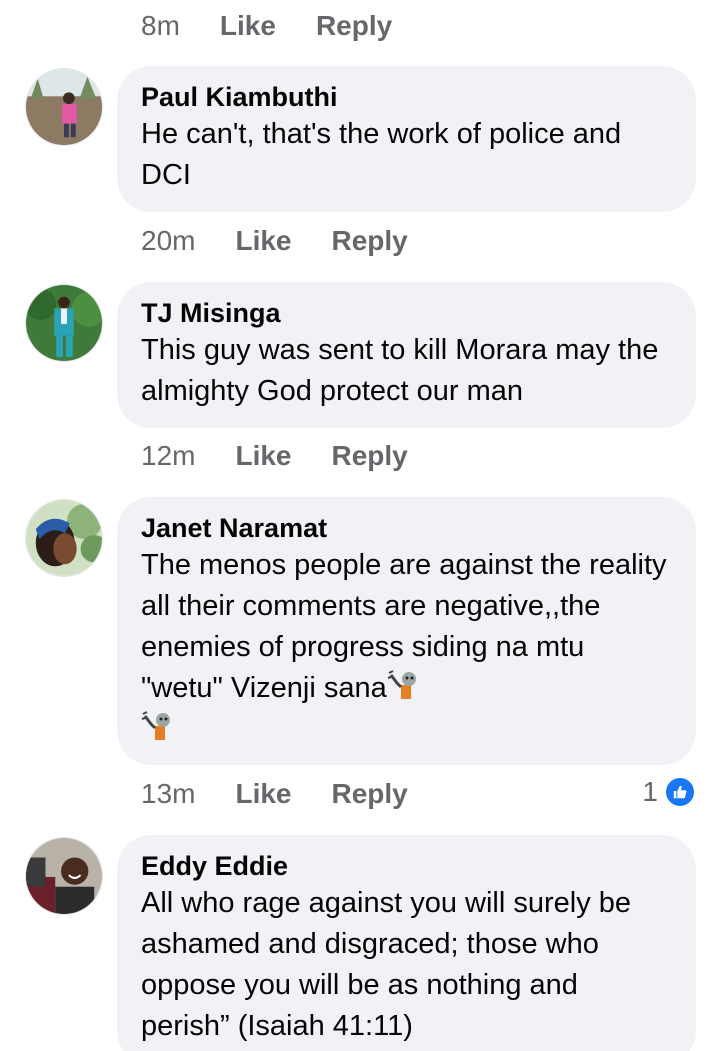  What do you see at coordinates (406, 528) in the screenshot?
I see `comment-author: Janet Naramat` at bounding box center [406, 528].